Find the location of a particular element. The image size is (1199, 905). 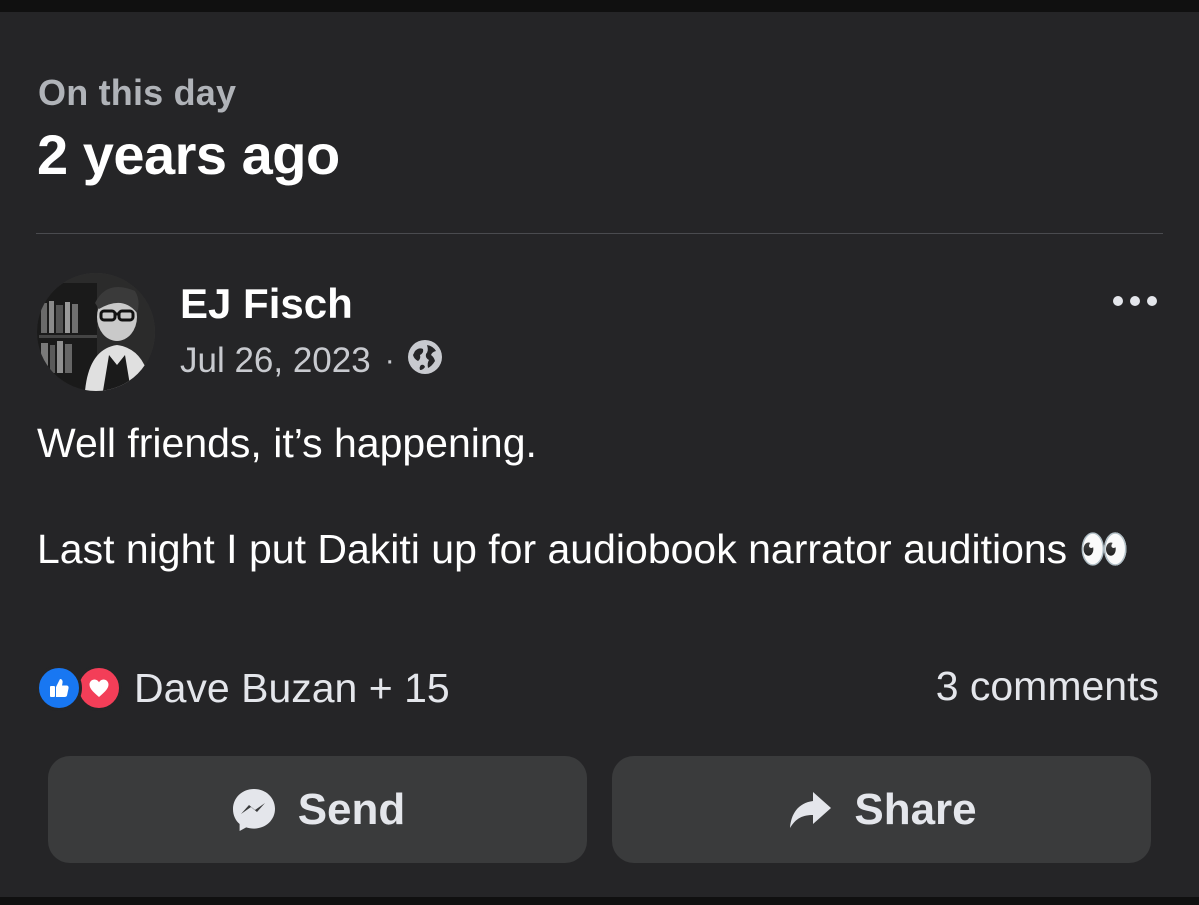

love-icon is located at coordinates (99, 688).